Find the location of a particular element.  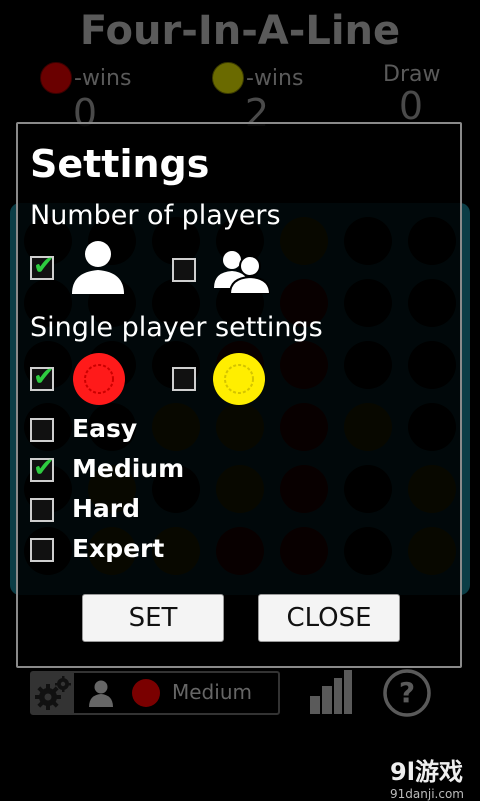

easy-checkbox is located at coordinates (42, 430).